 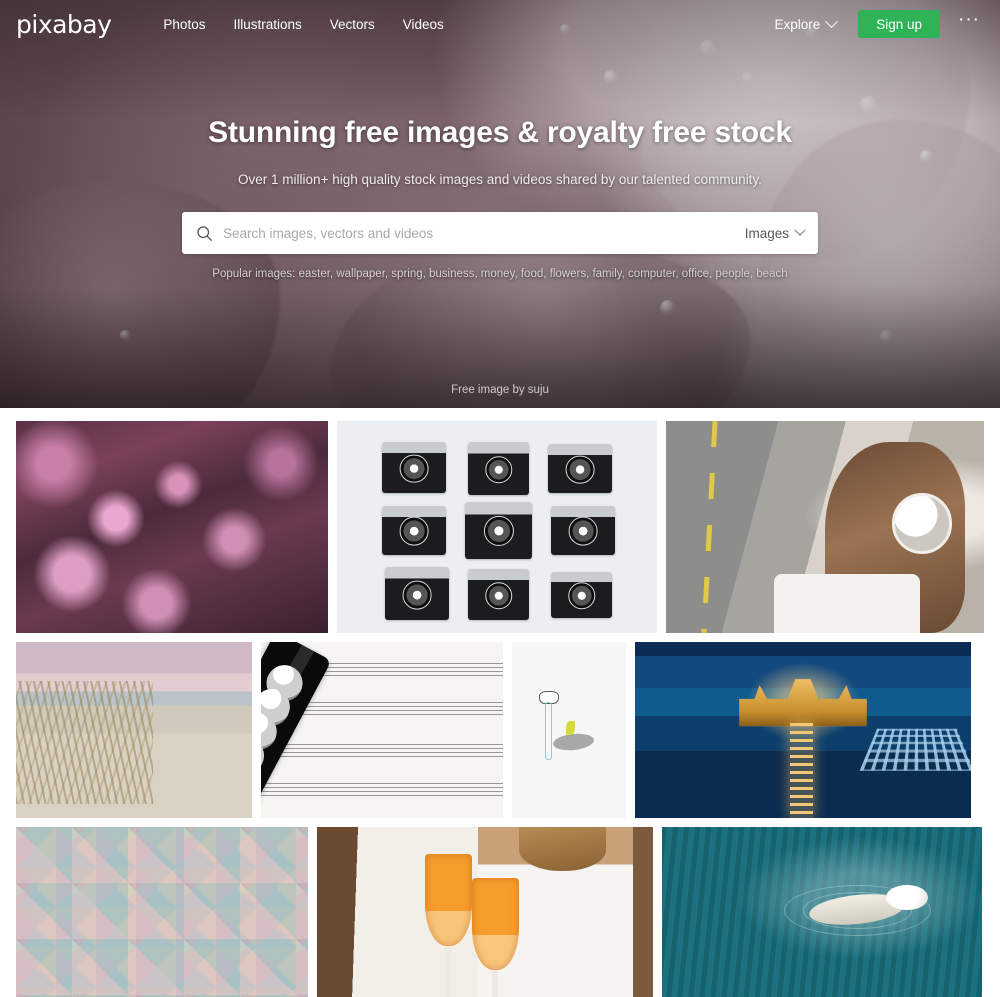 I want to click on popular-tag-flowers: flowers, so click(x=568, y=274).